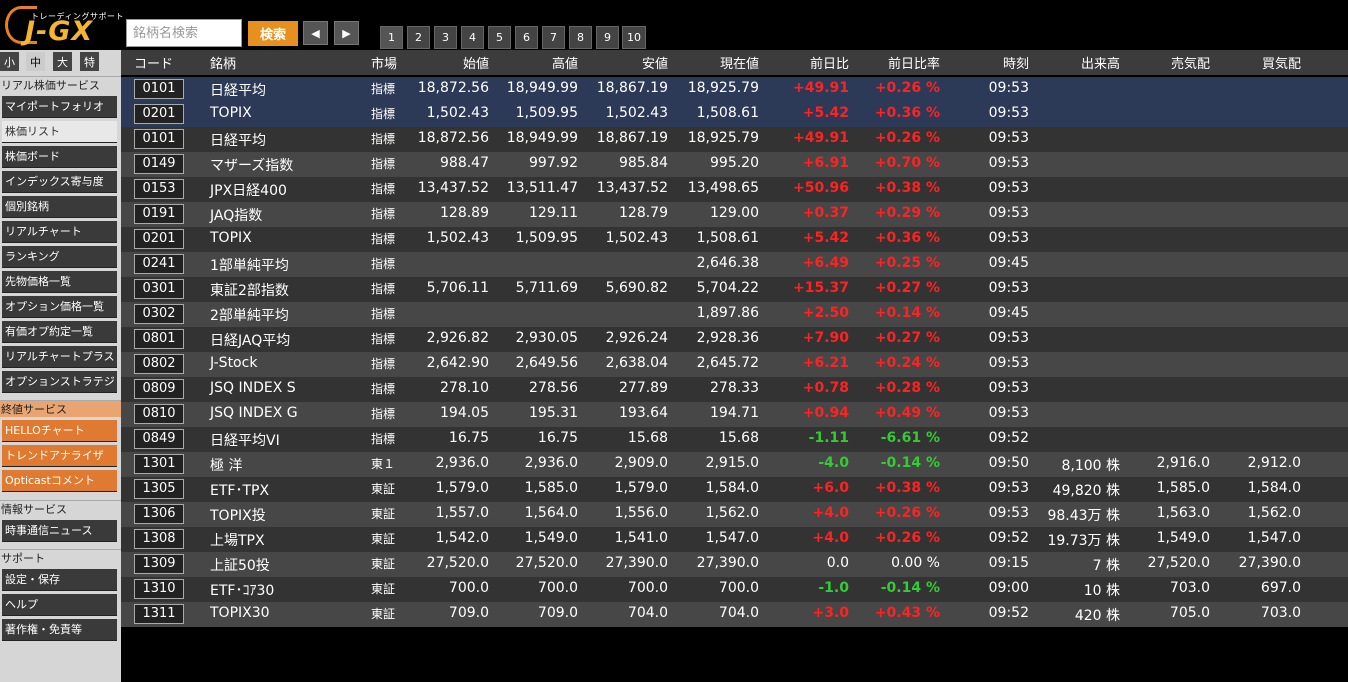 The image size is (1348, 682). I want to click on stock-code-button: 0301, so click(159, 289).